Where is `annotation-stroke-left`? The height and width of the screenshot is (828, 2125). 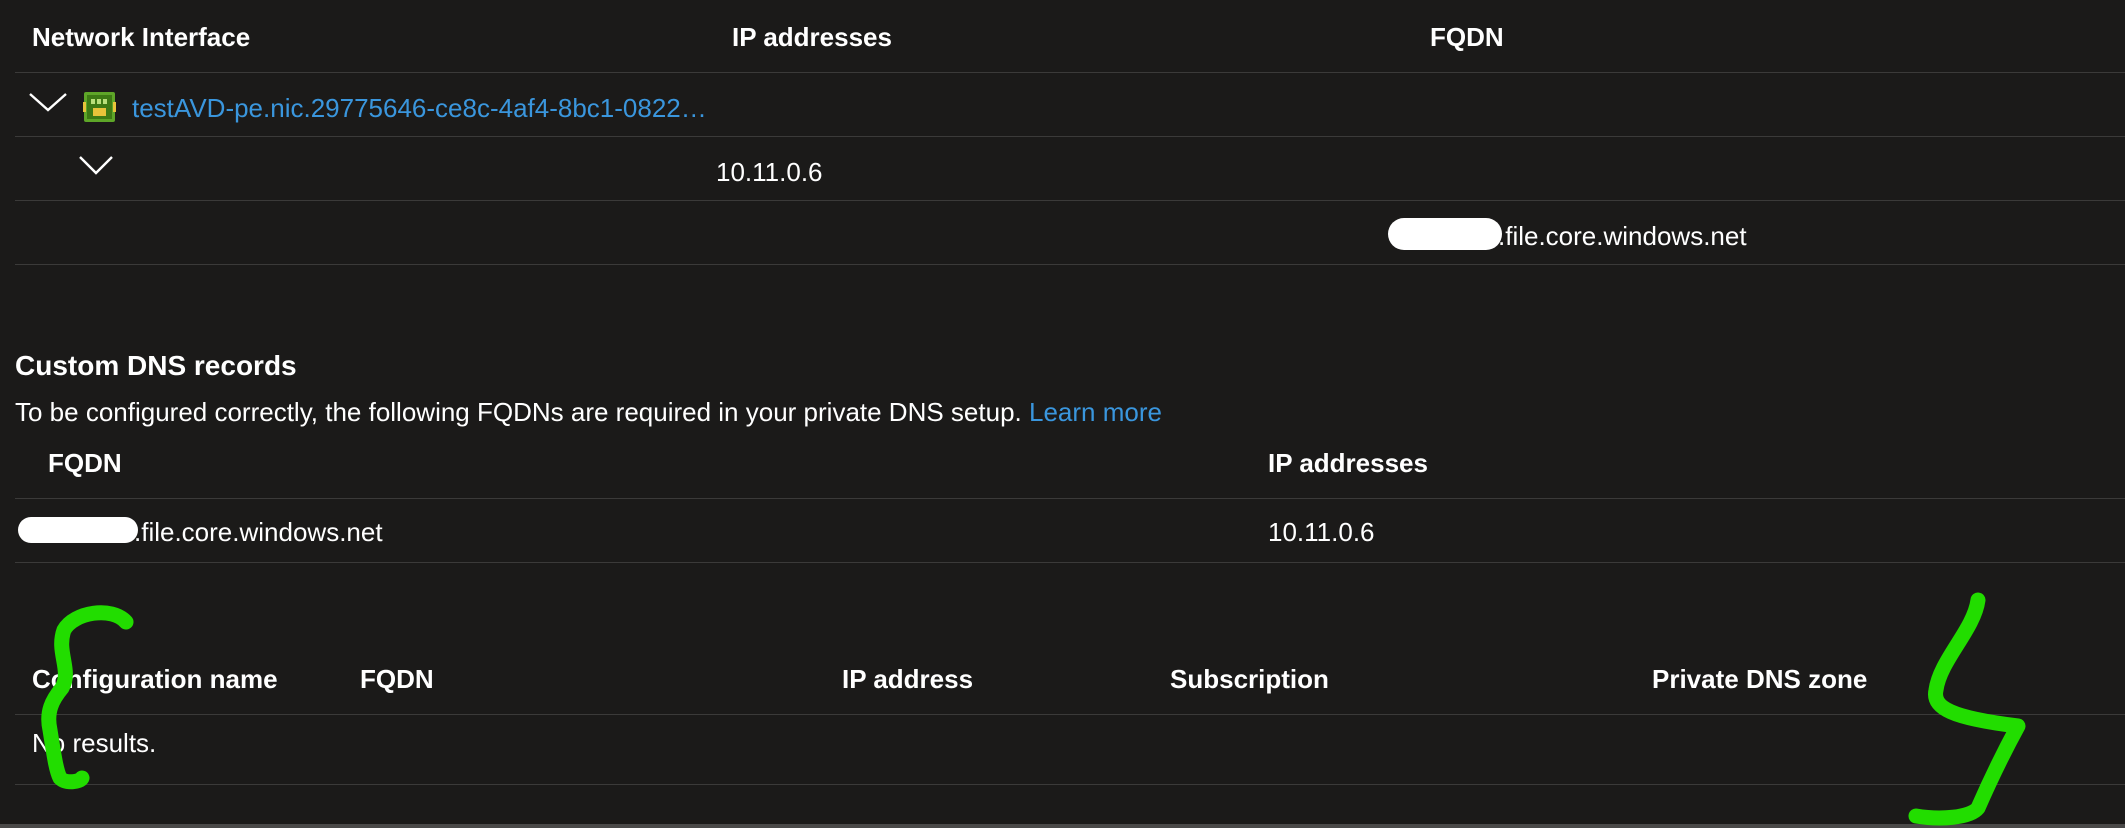 annotation-stroke-left is located at coordinates (87, 697).